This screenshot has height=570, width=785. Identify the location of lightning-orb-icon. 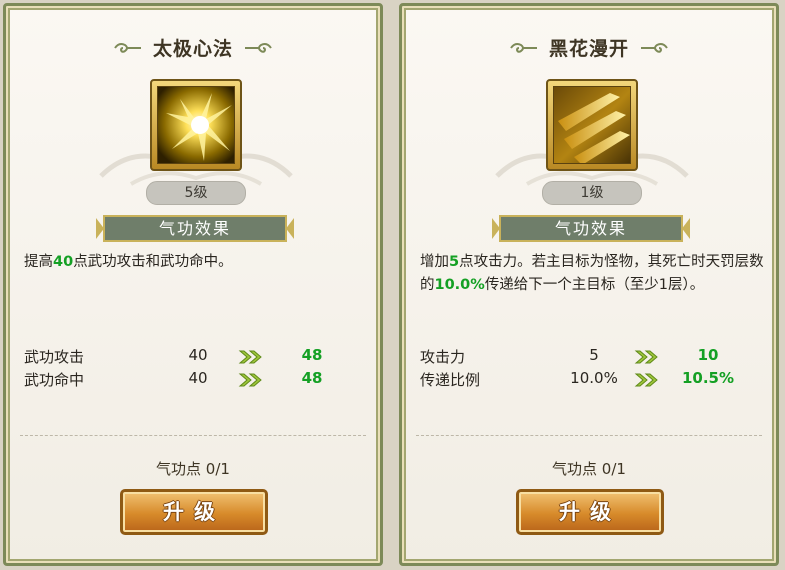
(196, 125).